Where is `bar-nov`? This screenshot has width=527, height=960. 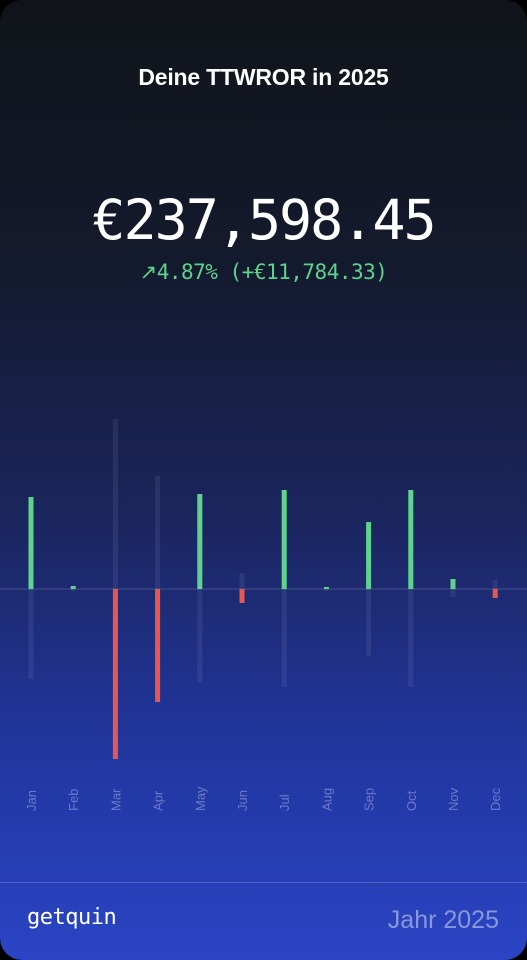
bar-nov is located at coordinates (453, 584).